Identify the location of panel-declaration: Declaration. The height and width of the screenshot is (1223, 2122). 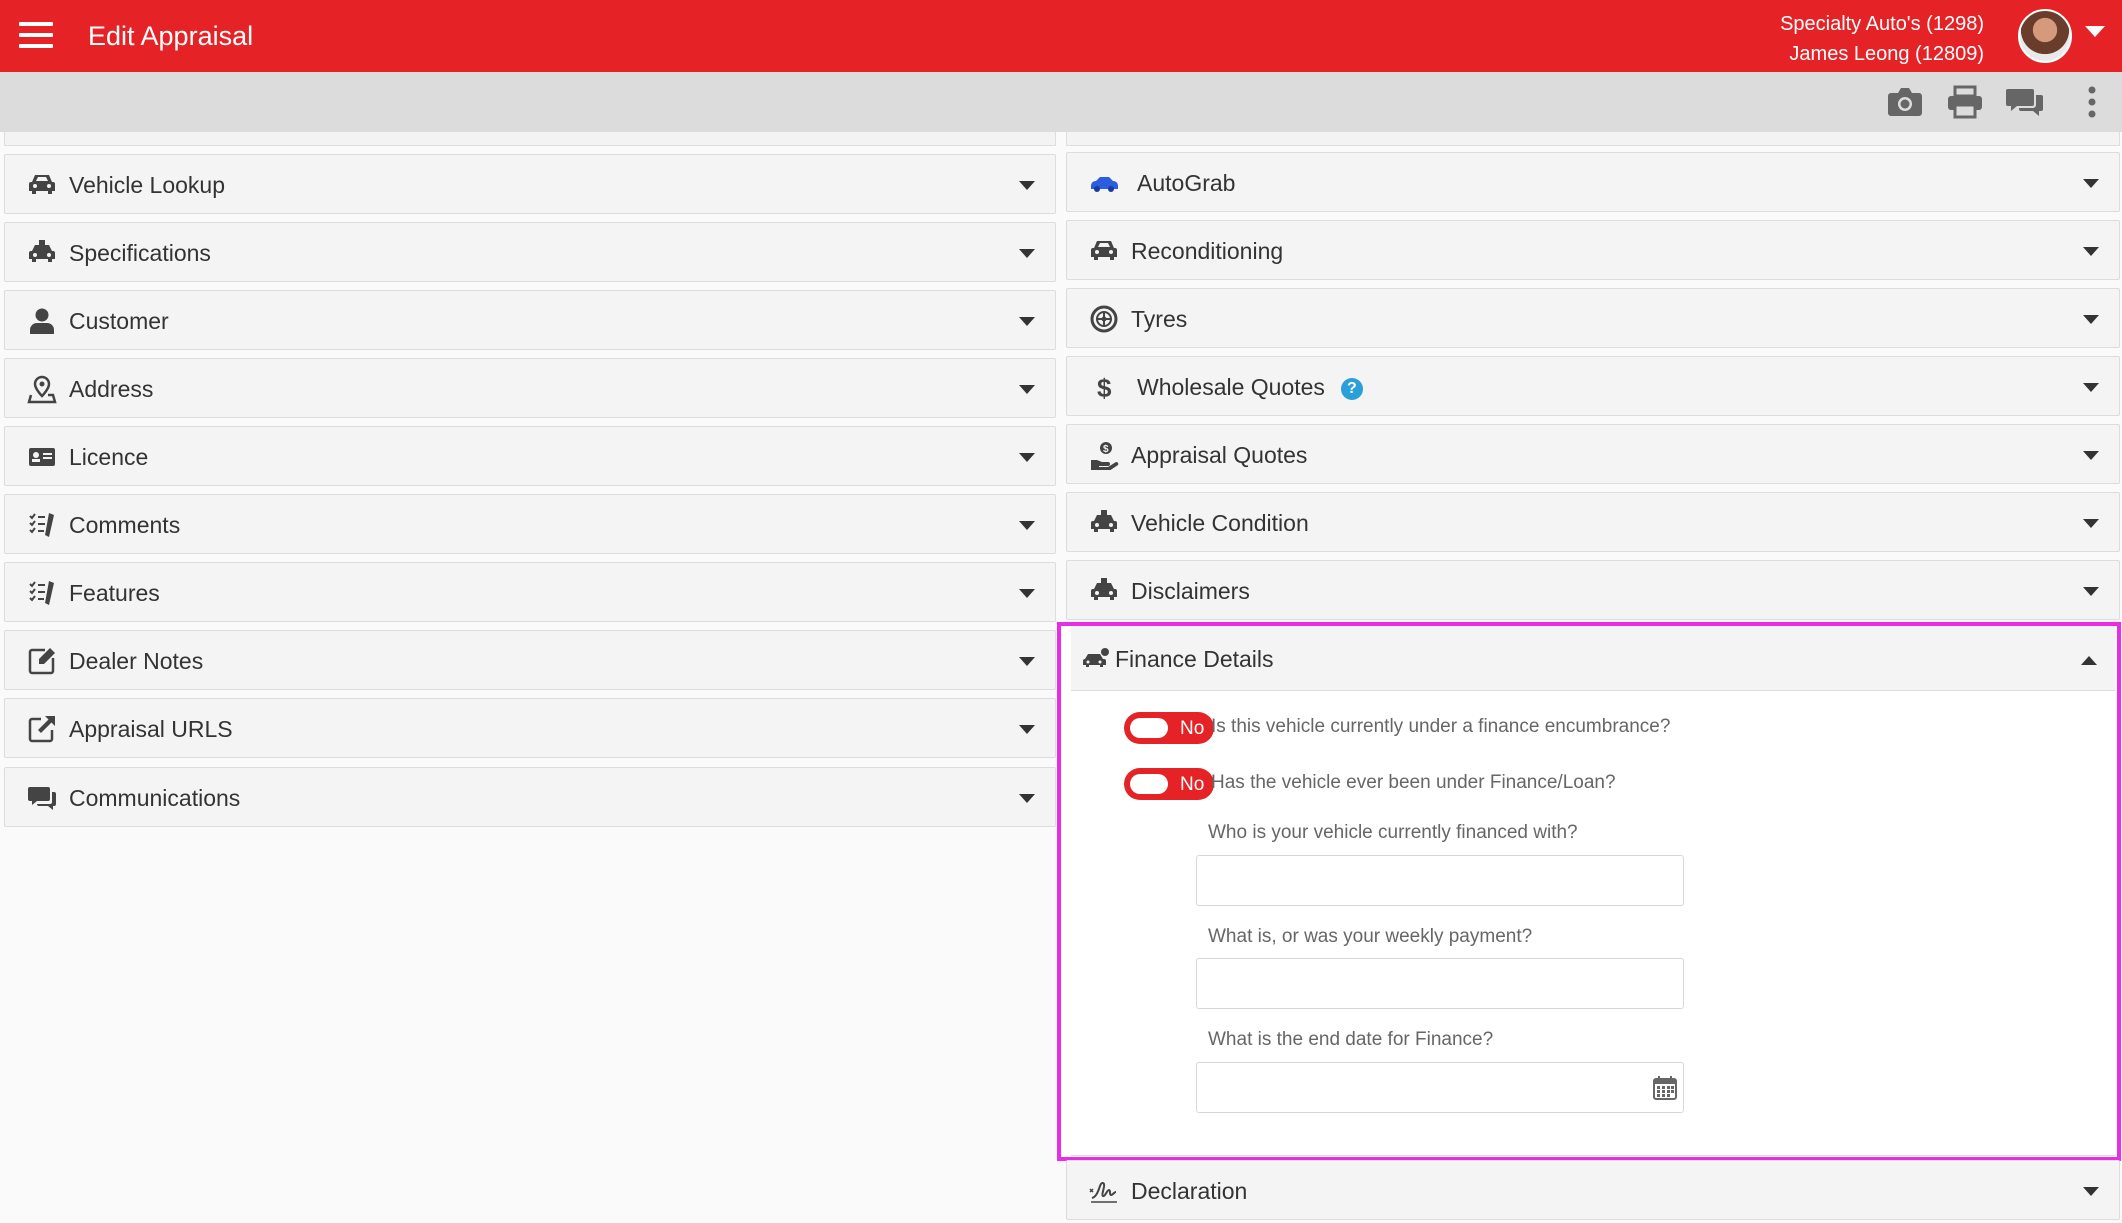
(1593, 1190).